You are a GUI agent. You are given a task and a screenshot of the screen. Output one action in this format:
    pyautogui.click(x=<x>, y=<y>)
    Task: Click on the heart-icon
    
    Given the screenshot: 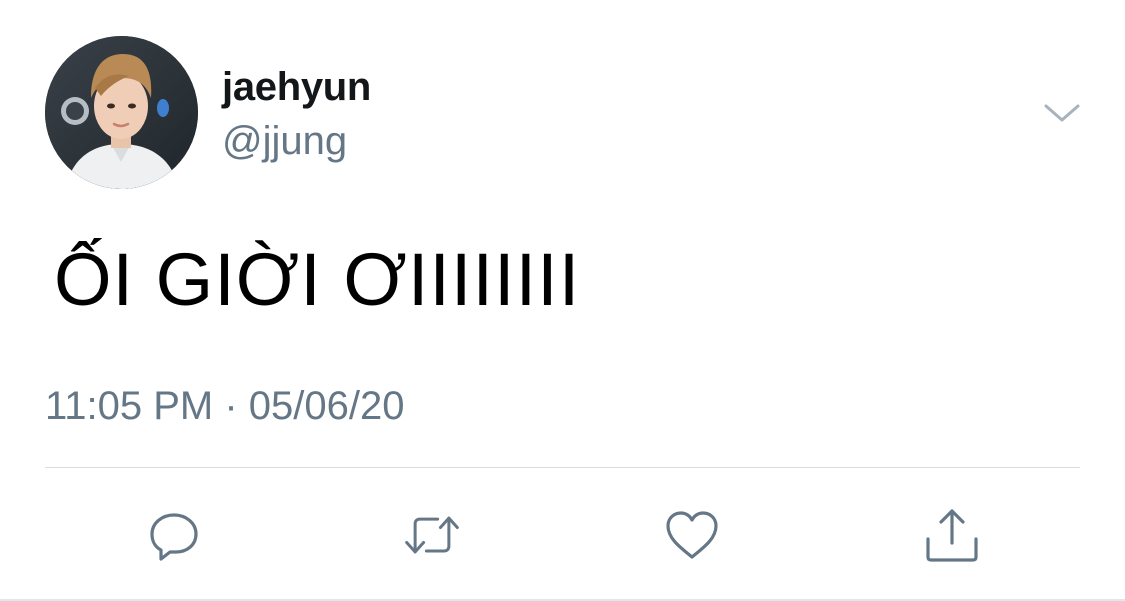 What is the action you would take?
    pyautogui.click(x=692, y=535)
    